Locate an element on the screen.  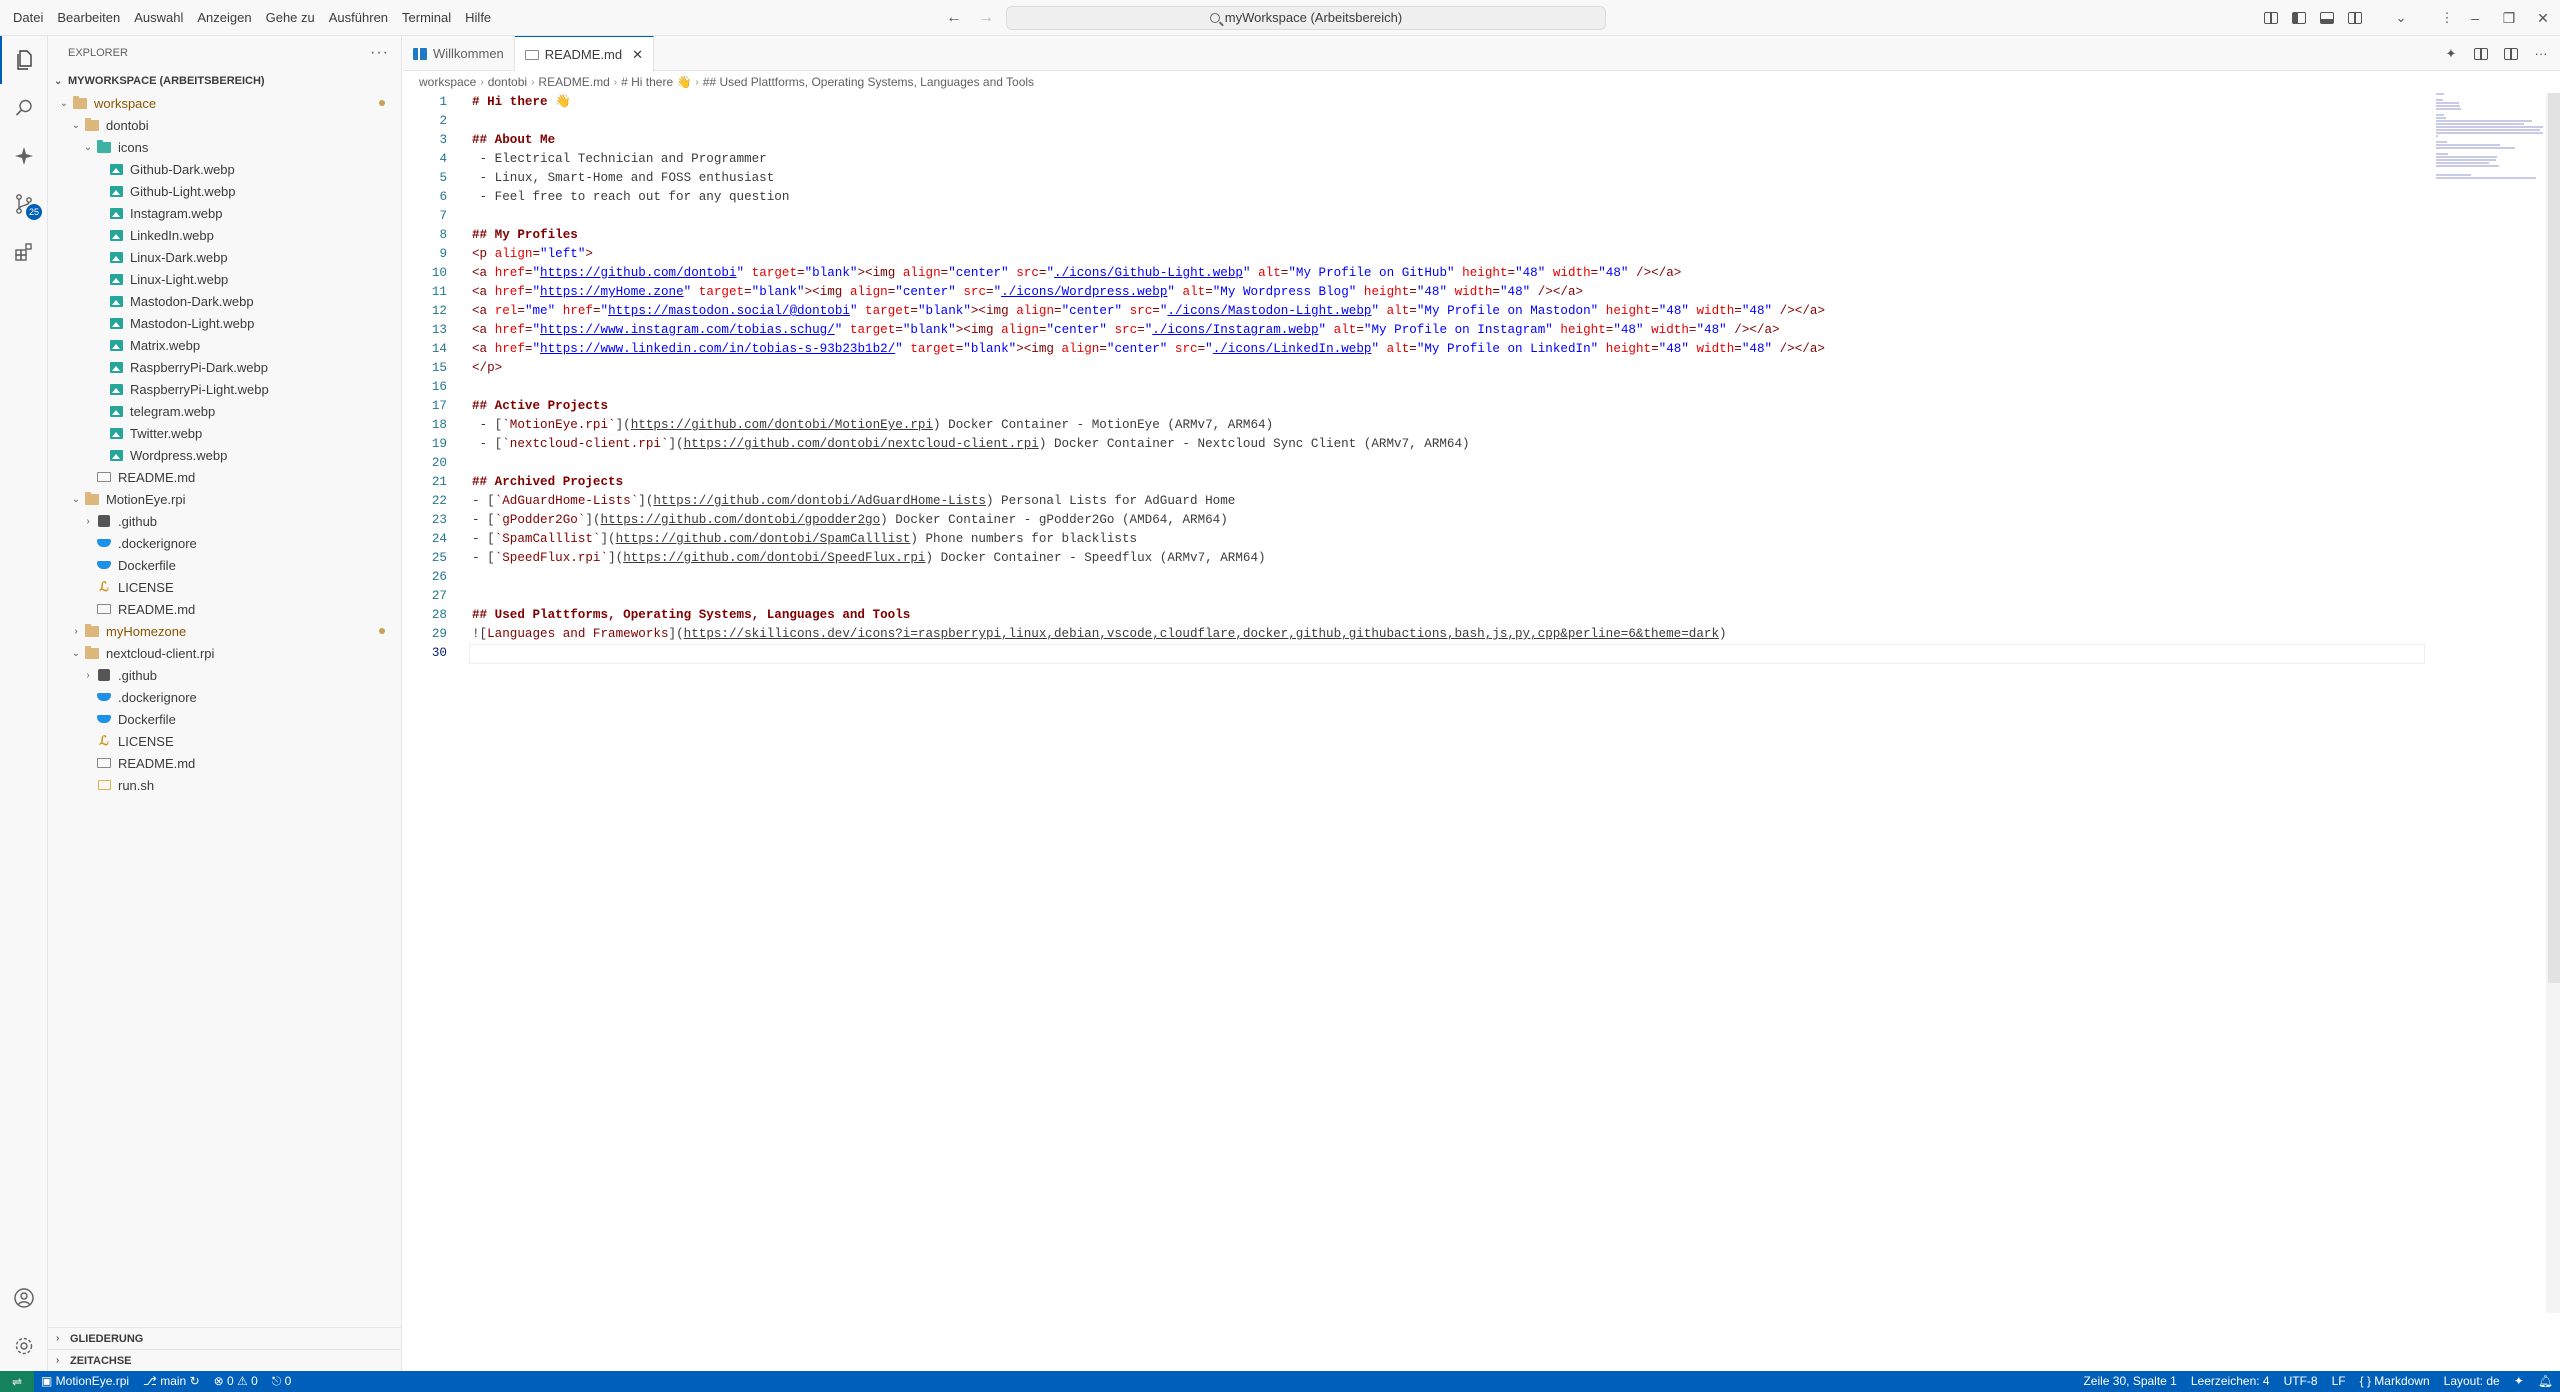
tree-file: ›Wordpress.webp is located at coordinates (224, 455).